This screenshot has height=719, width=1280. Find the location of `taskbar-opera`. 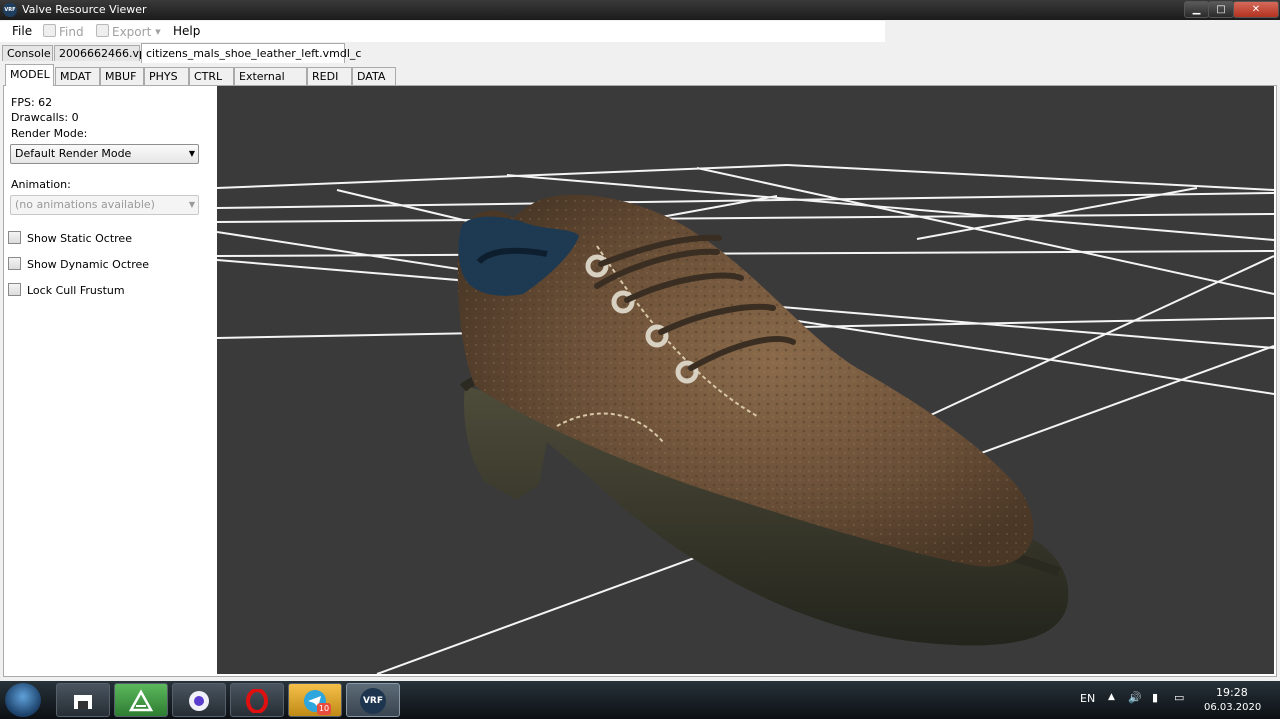

taskbar-opera is located at coordinates (257, 700).